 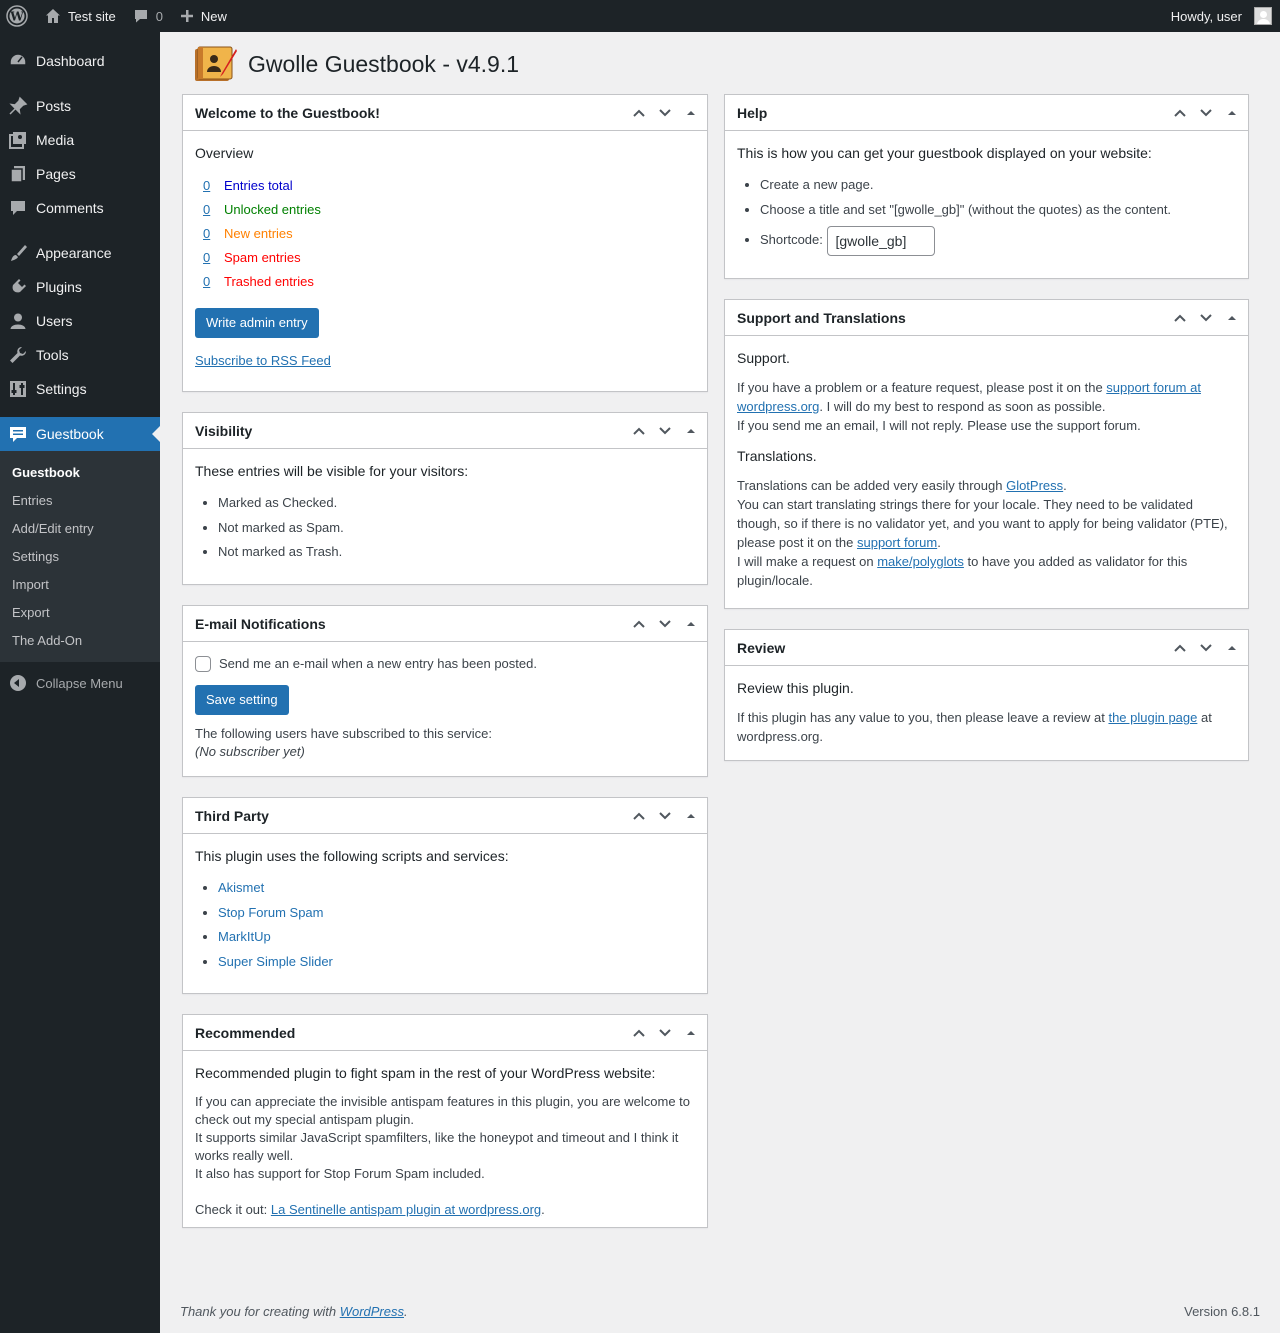 What do you see at coordinates (1034, 485) in the screenshot?
I see `glotpress-link: GlotPress` at bounding box center [1034, 485].